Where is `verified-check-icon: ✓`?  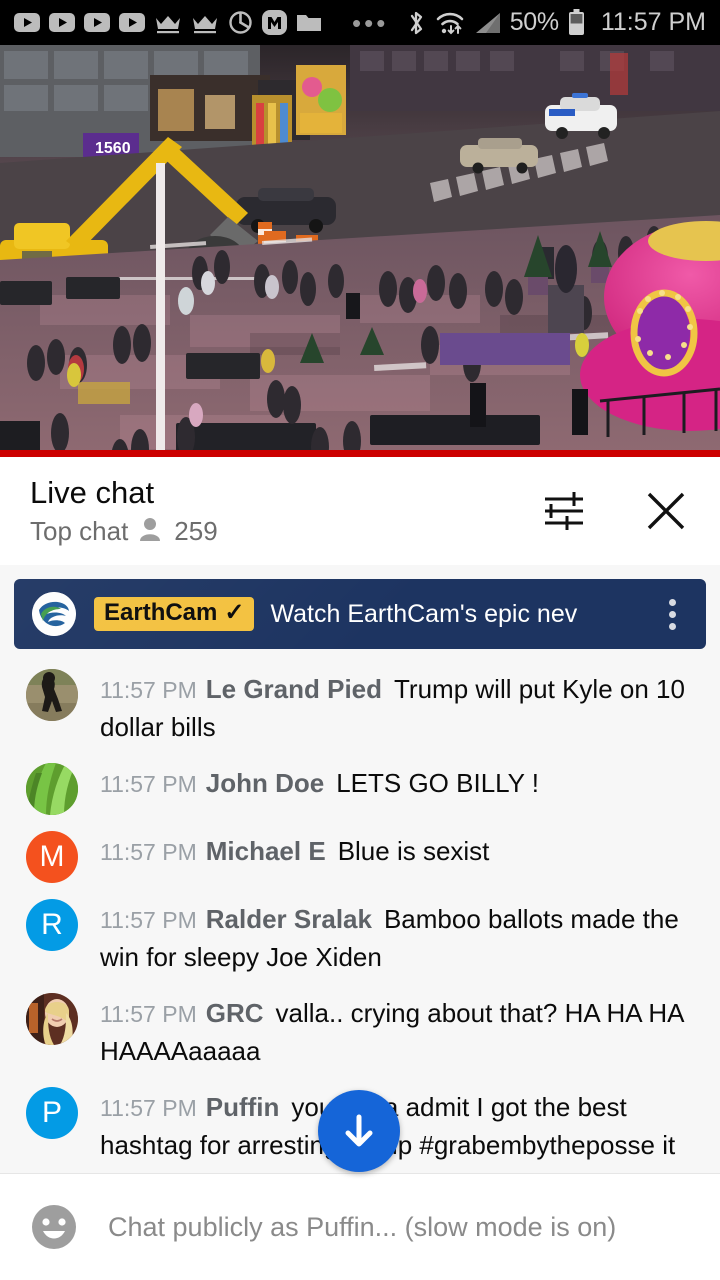 verified-check-icon: ✓ is located at coordinates (234, 613).